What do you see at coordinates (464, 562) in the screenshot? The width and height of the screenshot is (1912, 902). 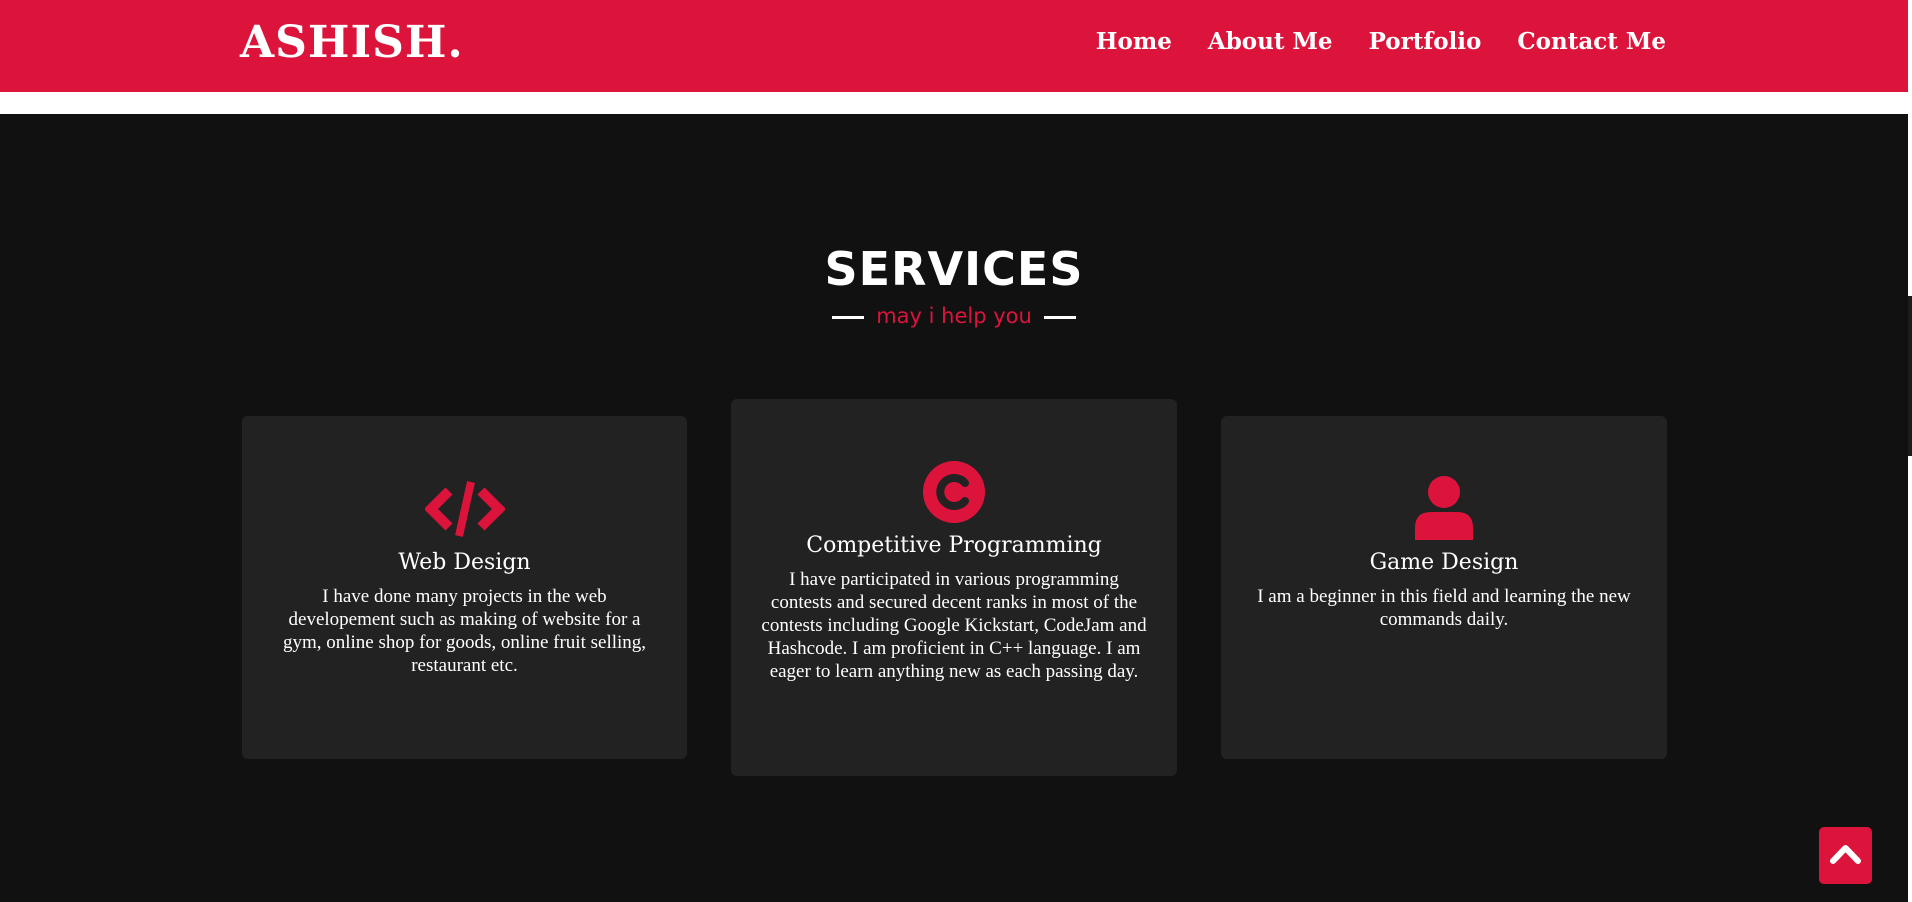 I see `service-title: Web Design` at bounding box center [464, 562].